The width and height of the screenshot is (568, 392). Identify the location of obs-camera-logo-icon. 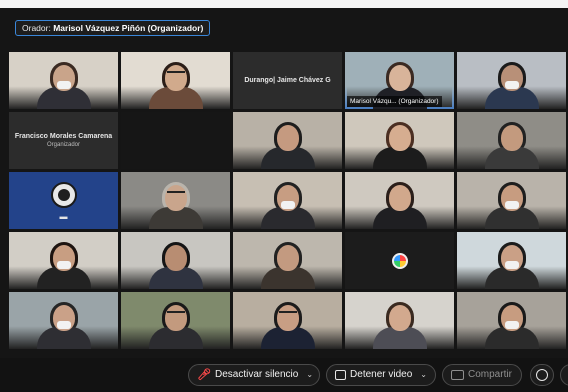
(63, 195).